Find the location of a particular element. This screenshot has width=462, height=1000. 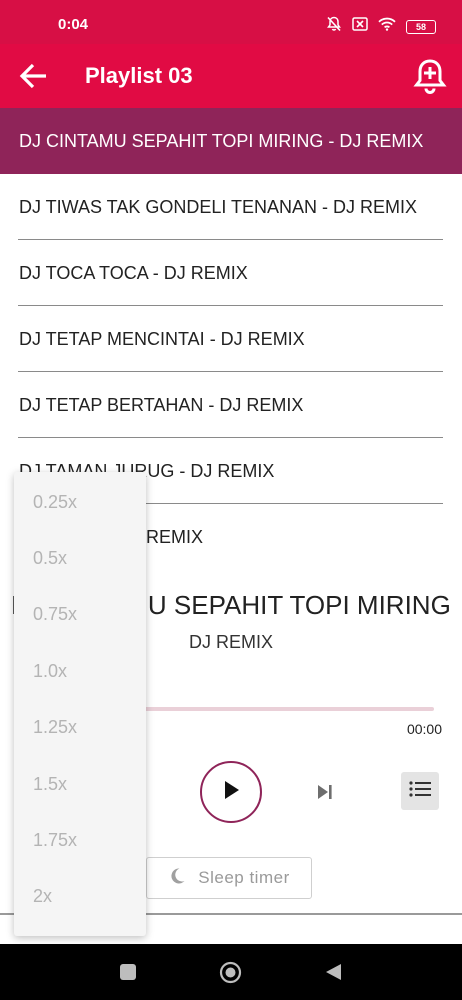

speed-option: 0.25x is located at coordinates (80, 502).